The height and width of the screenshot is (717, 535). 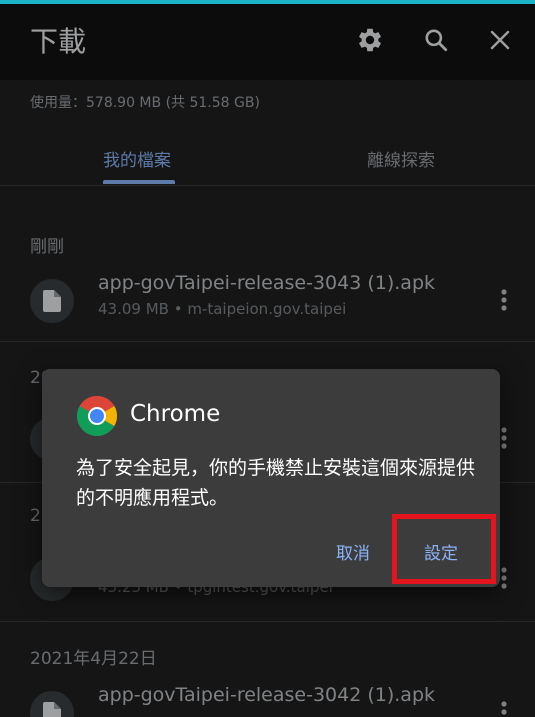 I want to click on dialog-title: Chrome, so click(x=175, y=414).